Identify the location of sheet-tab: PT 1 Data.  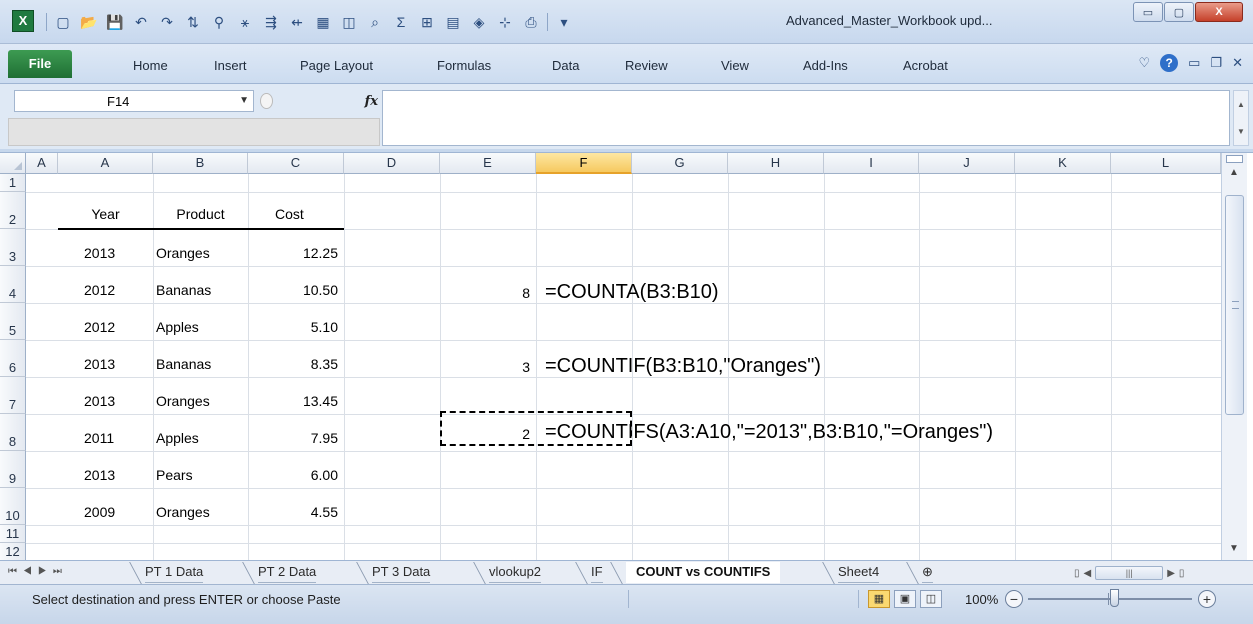
(174, 572).